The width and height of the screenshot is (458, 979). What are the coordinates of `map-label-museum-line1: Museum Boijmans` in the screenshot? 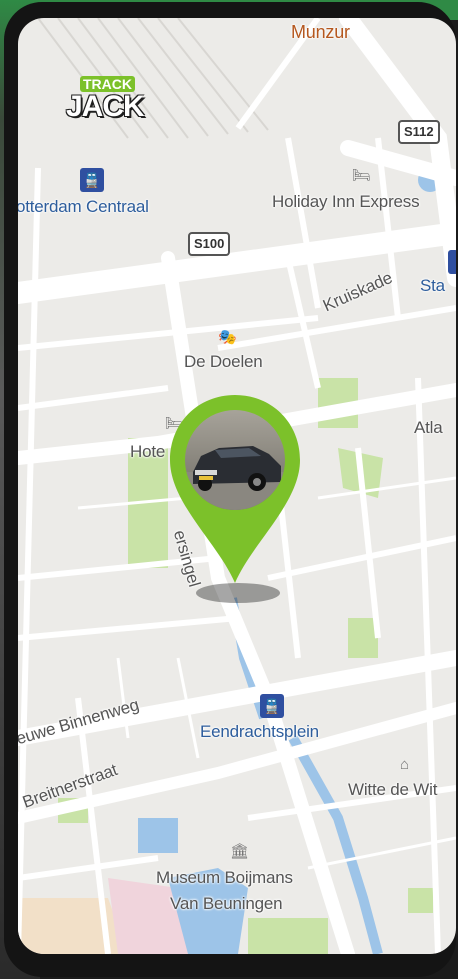 It's located at (224, 877).